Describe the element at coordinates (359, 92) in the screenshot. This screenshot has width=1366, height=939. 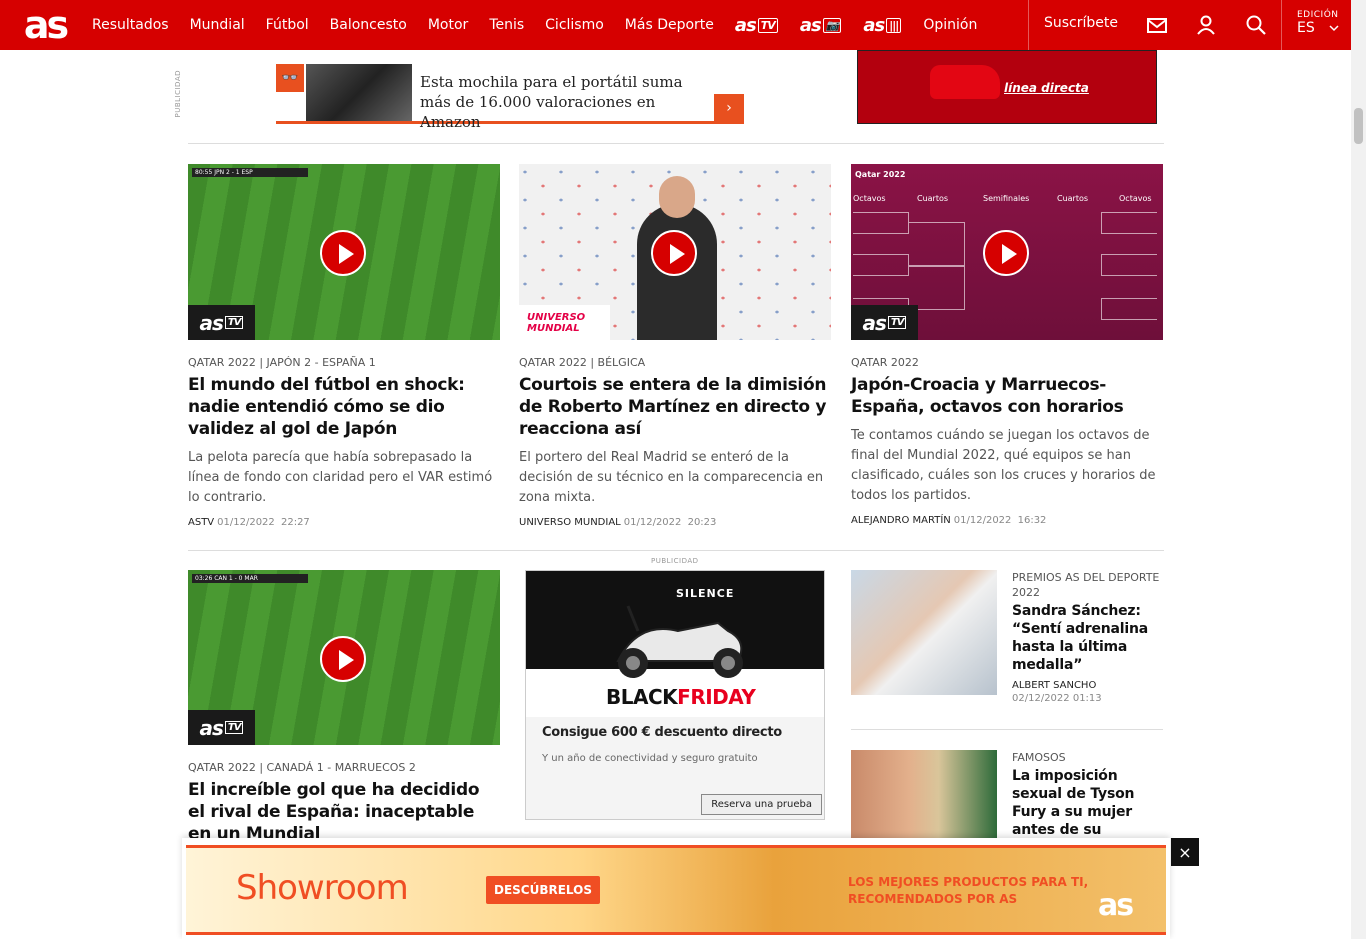
I see `backpack-image` at that location.